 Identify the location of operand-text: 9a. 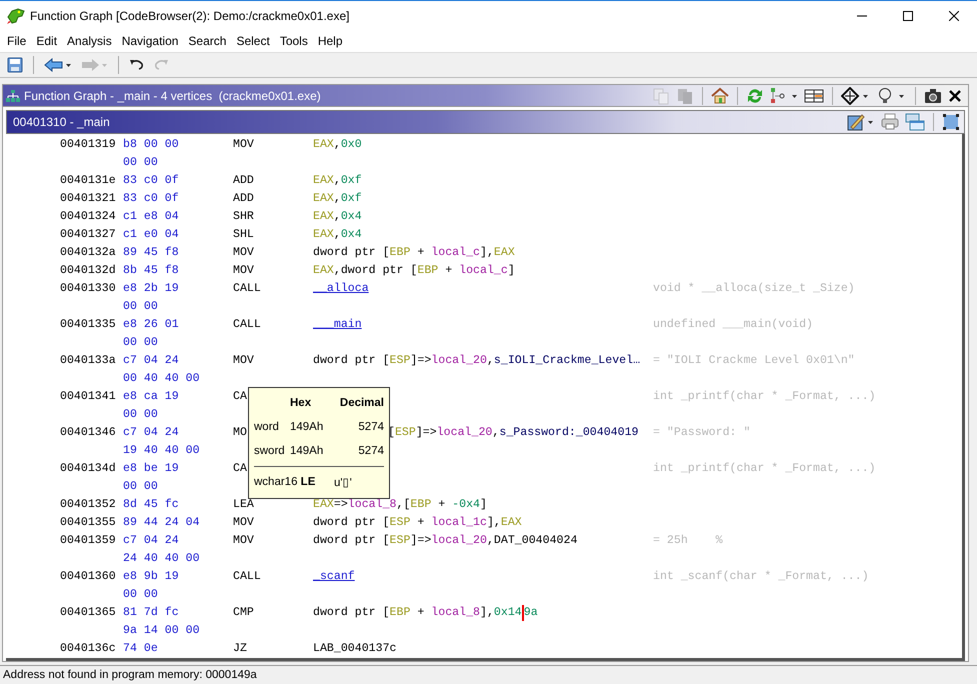
(531, 613).